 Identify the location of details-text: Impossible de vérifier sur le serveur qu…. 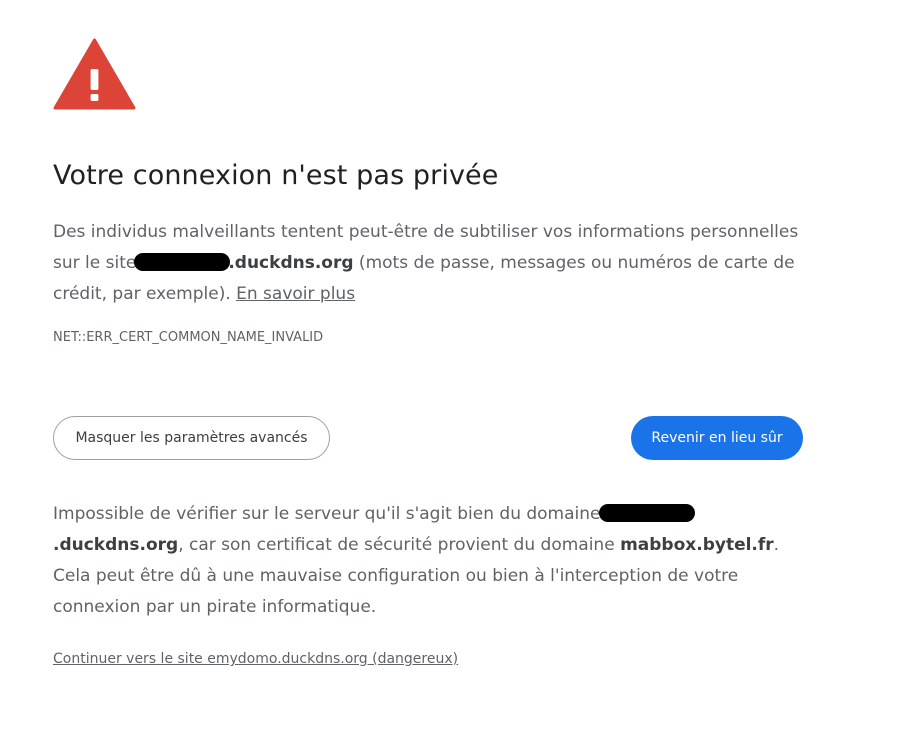
(327, 514).